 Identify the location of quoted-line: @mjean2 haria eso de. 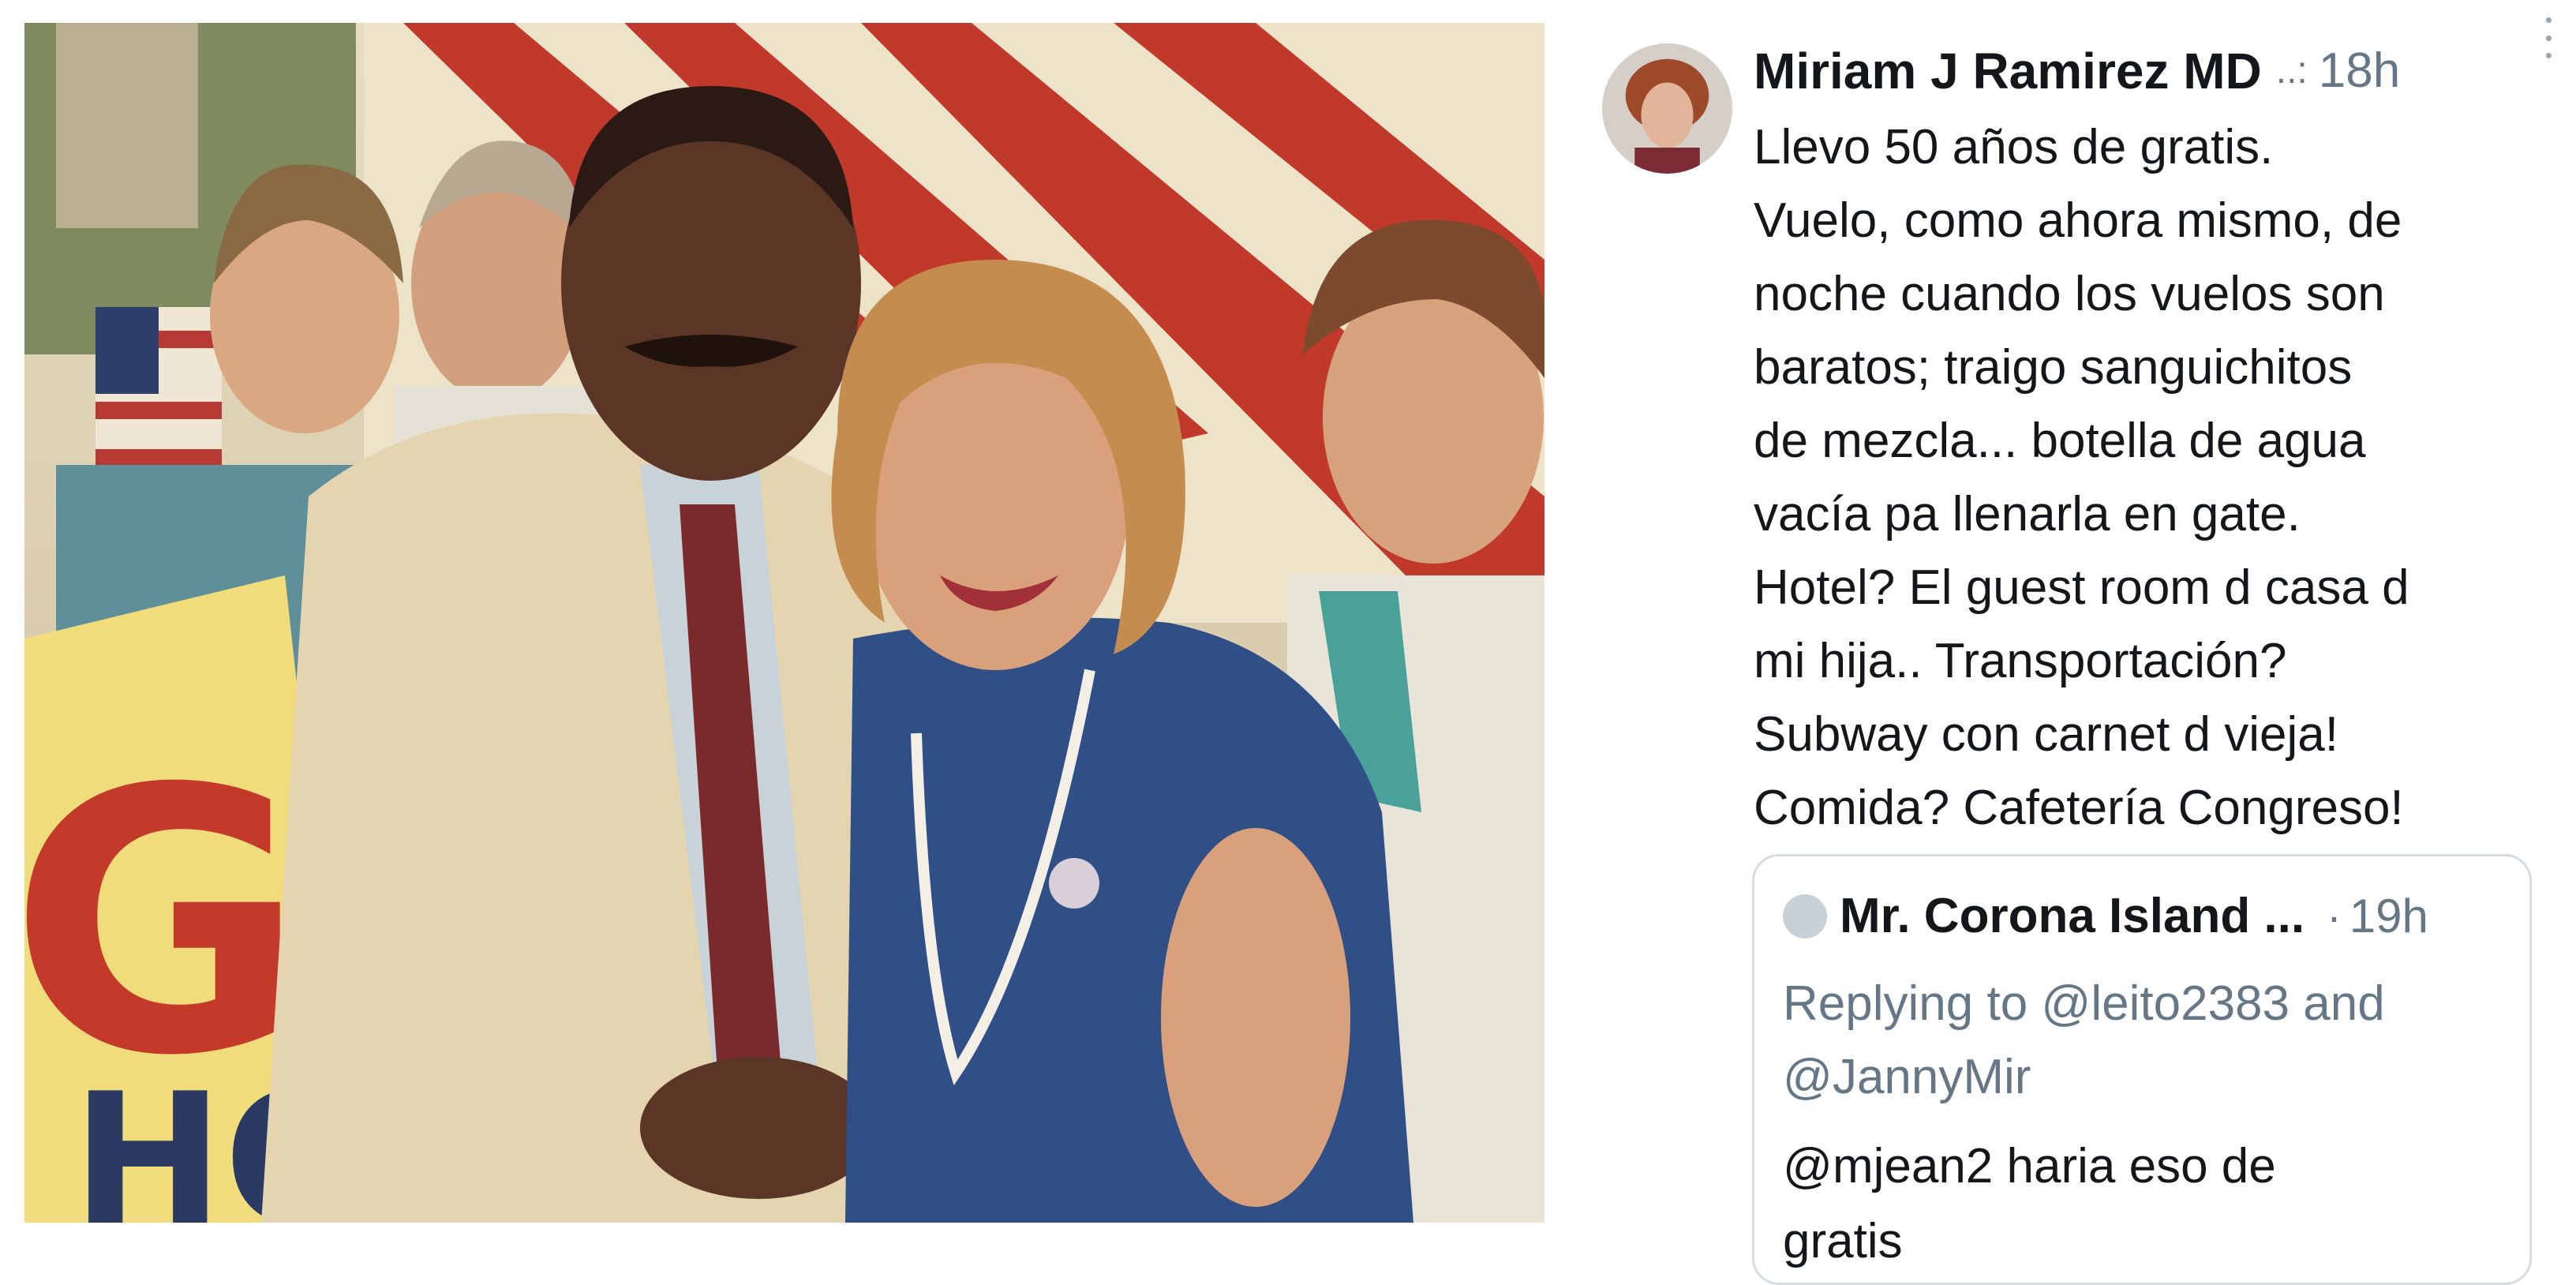
(2029, 1166).